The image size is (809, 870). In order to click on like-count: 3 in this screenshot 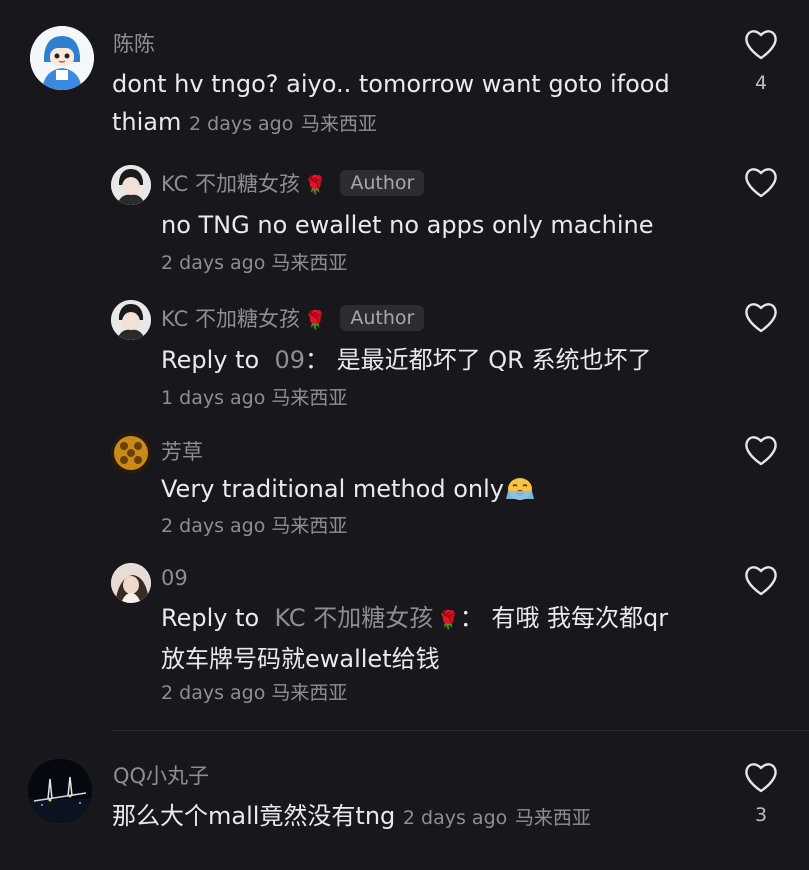, I will do `click(761, 815)`.